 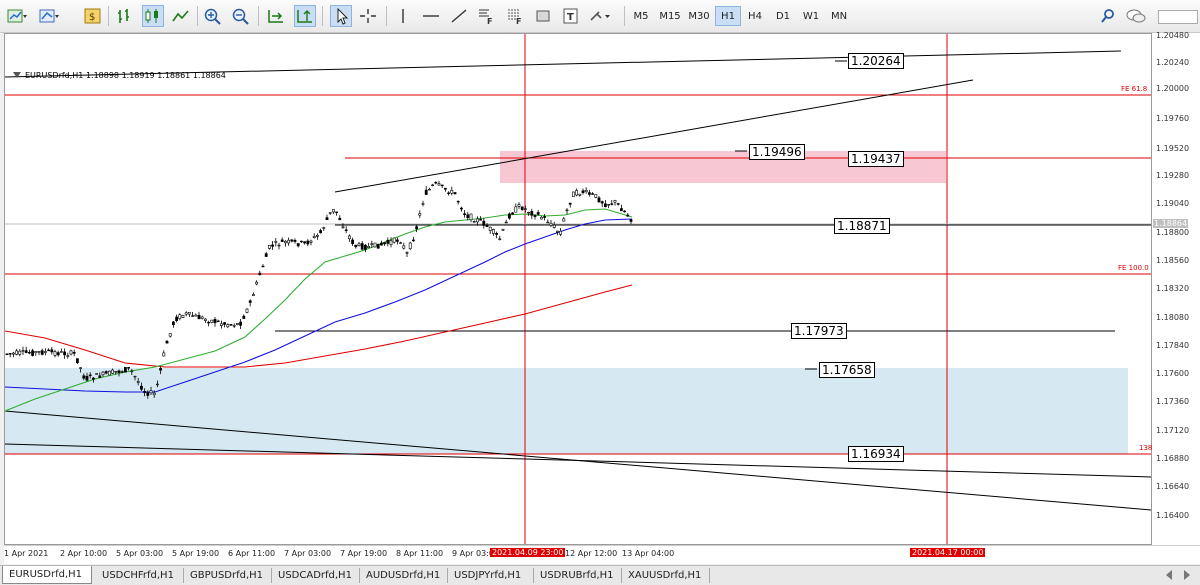 I want to click on tab-xauusd: XAUUSDrfd,H1, so click(x=666, y=575).